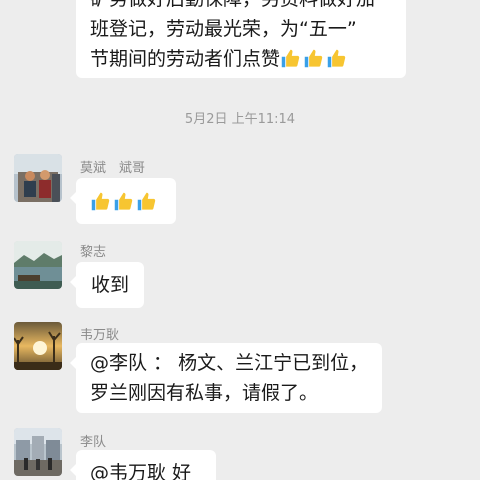  What do you see at coordinates (185, 59) in the screenshot?
I see `message-text: 节期间的劳动者们点赞` at bounding box center [185, 59].